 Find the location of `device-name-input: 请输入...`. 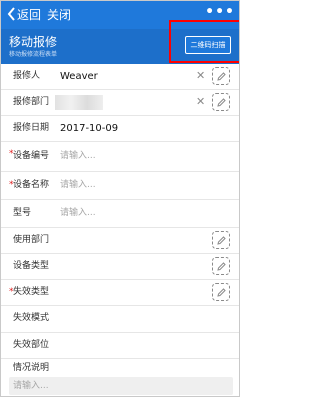

device-name-input: 请输入... is located at coordinates (78, 185).